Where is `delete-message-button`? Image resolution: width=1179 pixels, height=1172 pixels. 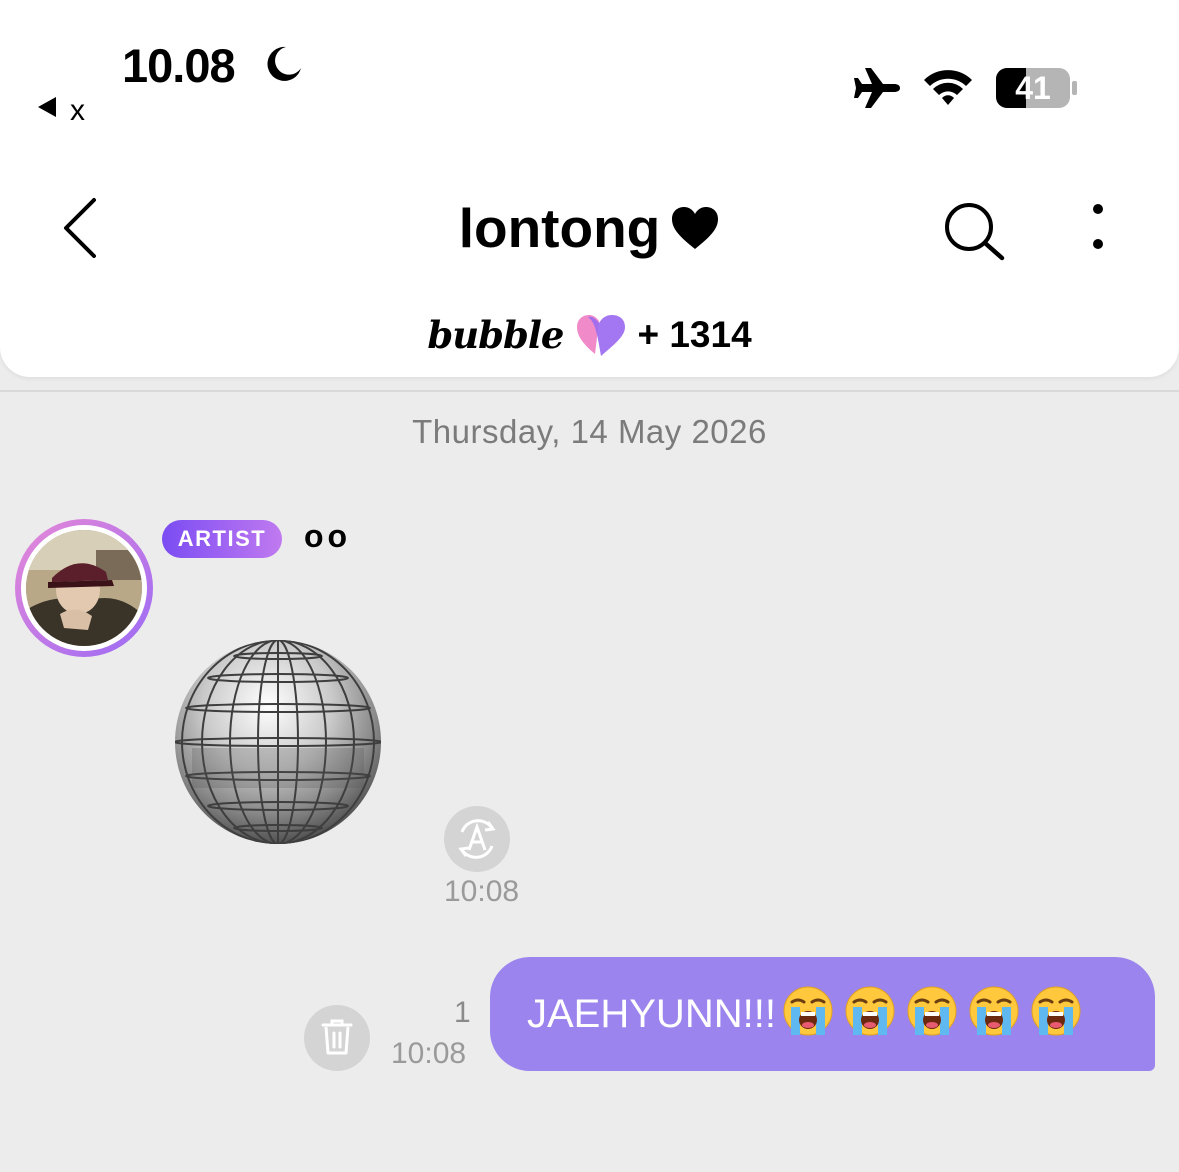
delete-message-button is located at coordinates (337, 1038).